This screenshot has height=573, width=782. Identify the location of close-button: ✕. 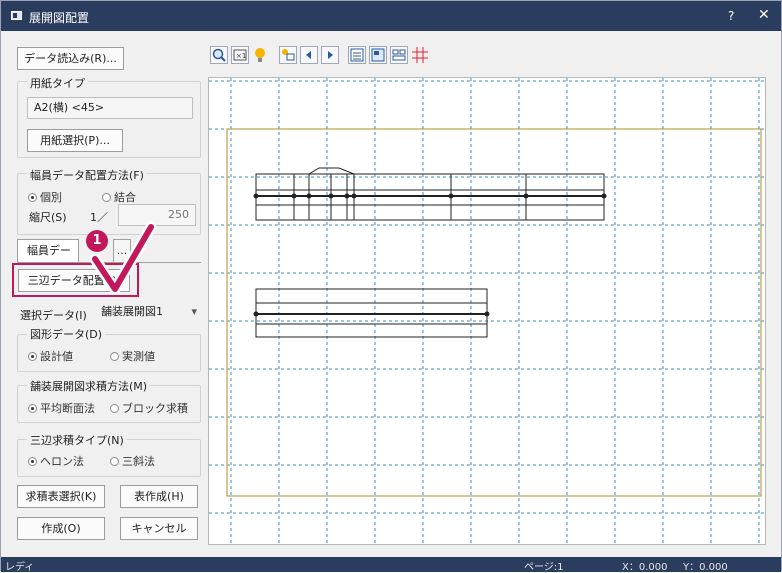
(764, 15).